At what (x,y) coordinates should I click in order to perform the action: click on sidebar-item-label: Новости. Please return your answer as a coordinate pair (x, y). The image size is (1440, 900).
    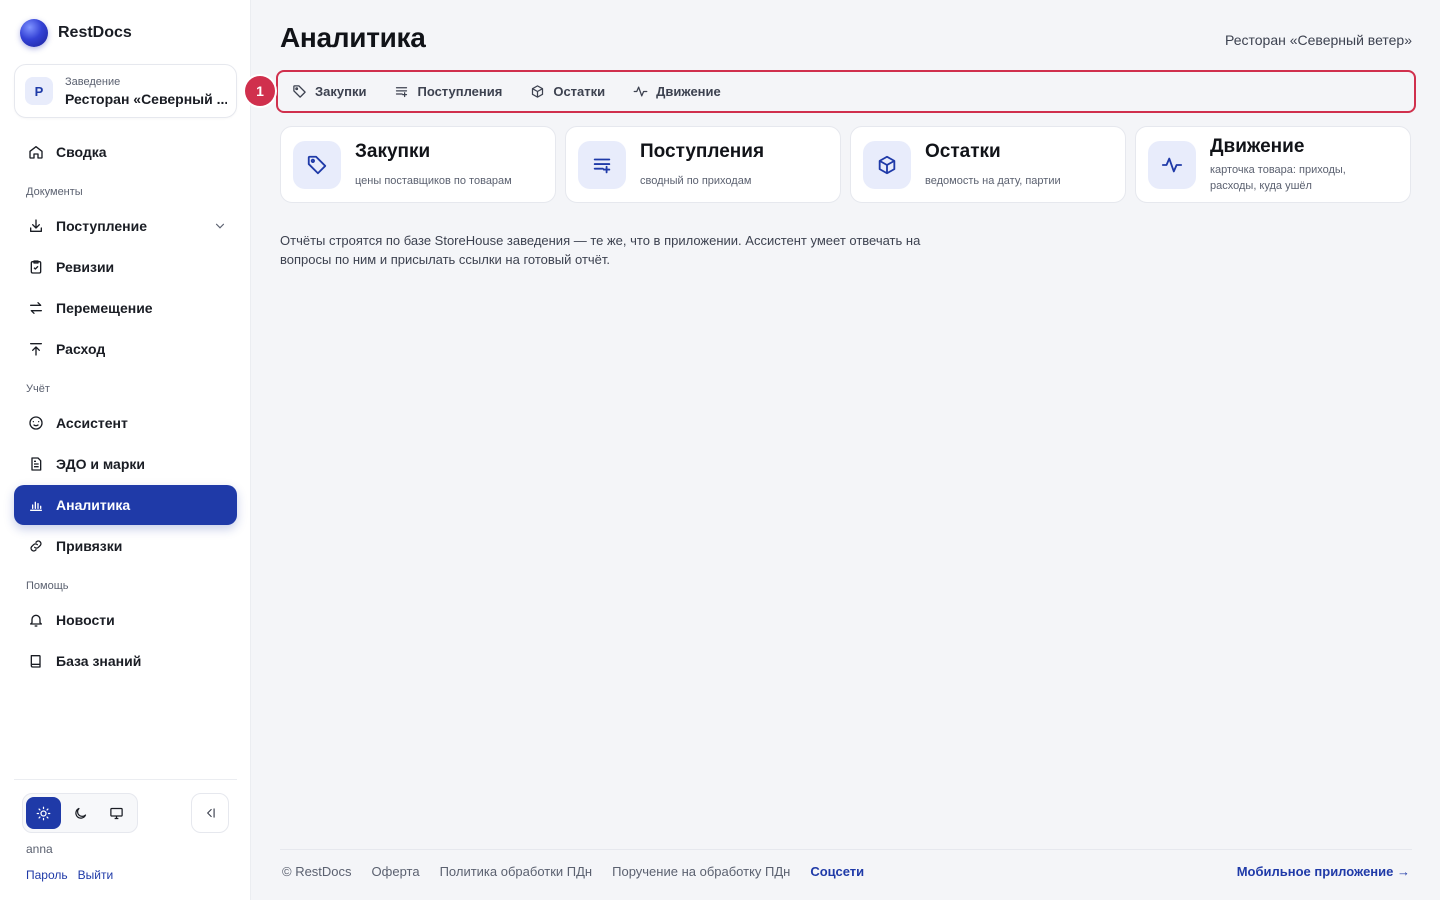
    Looking at the image, I should click on (85, 620).